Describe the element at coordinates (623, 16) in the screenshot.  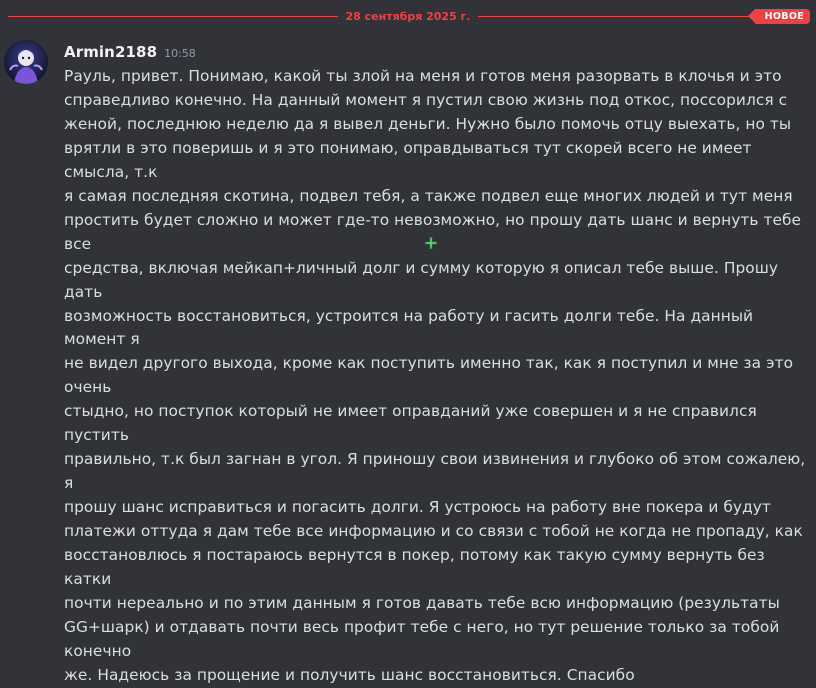
I see `divider-line-right` at that location.